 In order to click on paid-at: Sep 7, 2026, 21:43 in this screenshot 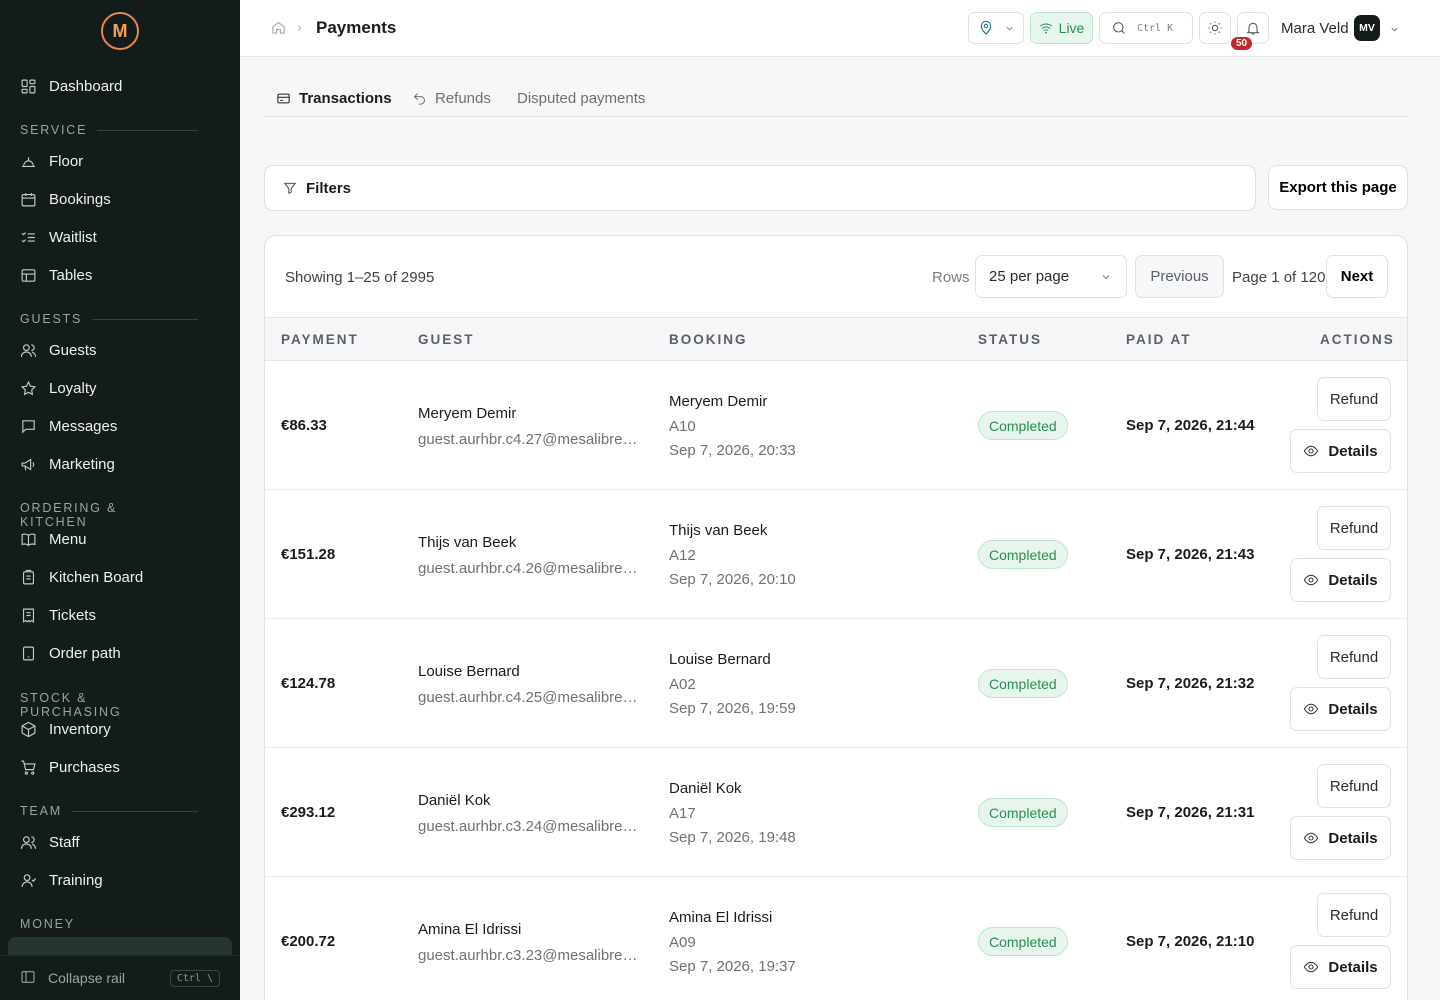, I will do `click(1190, 554)`.